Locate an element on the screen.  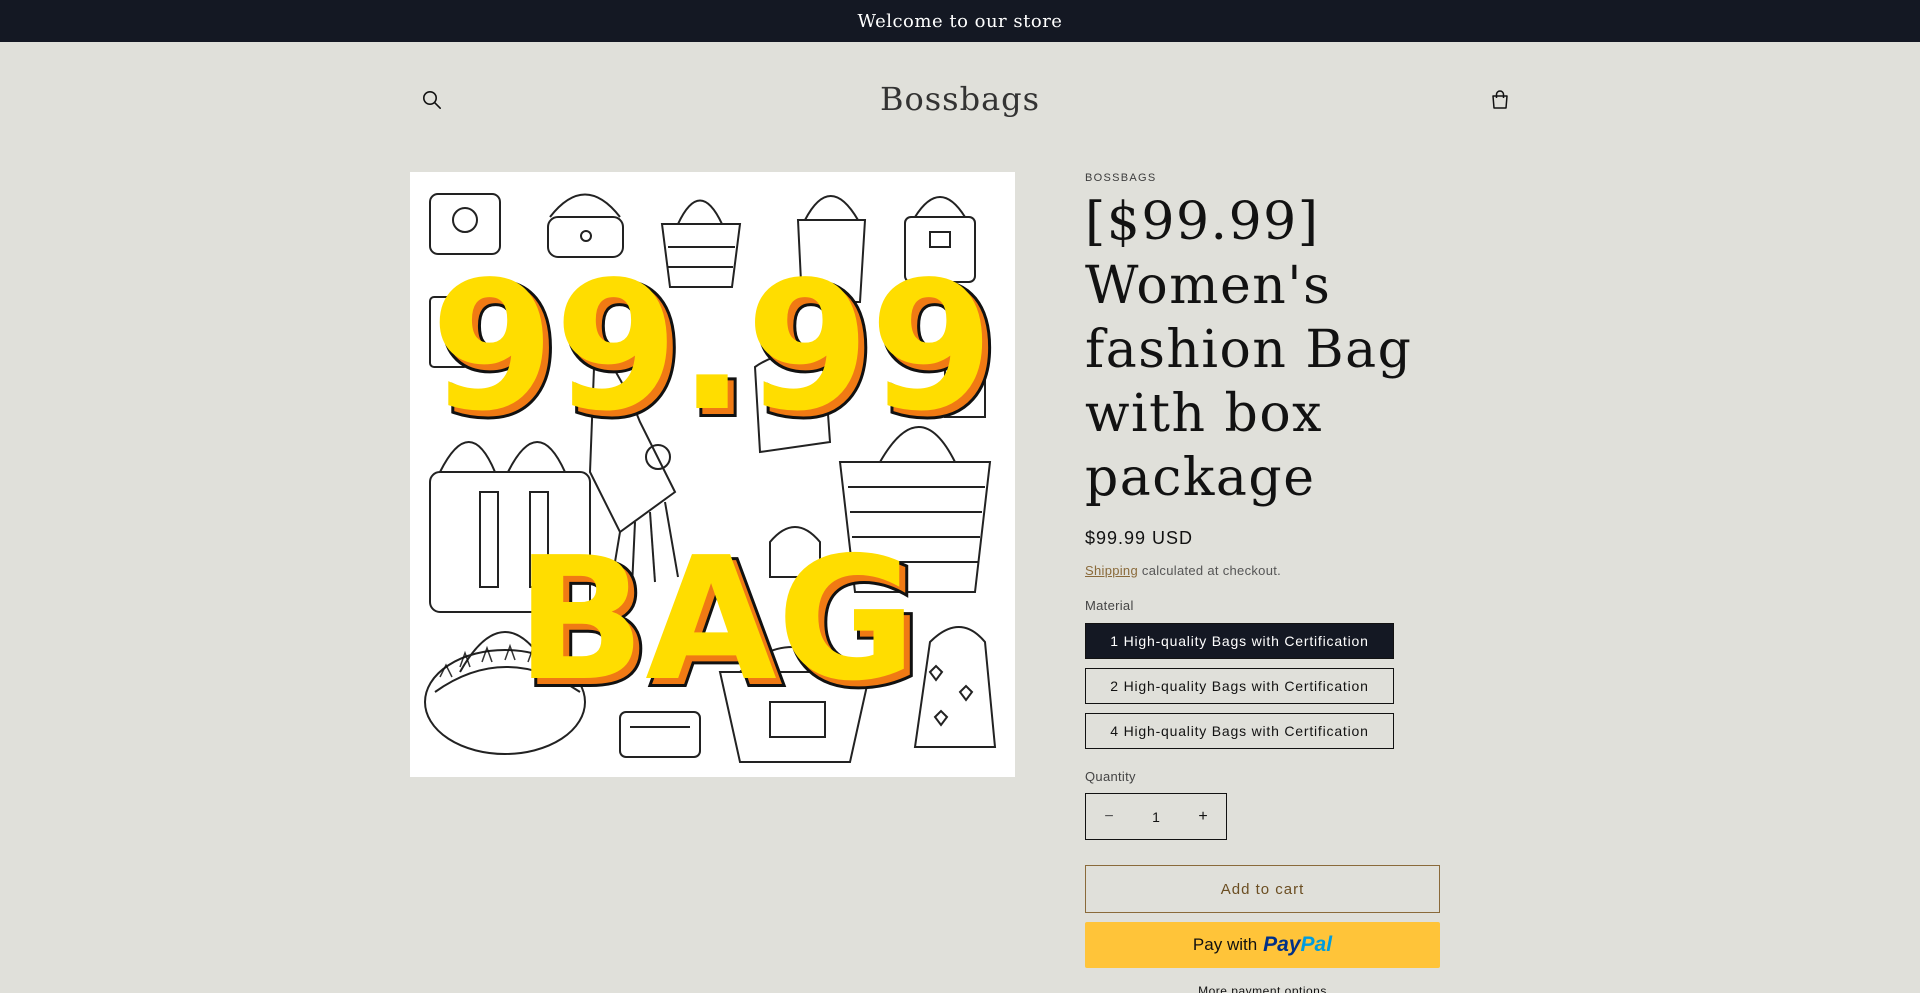
add-to-cart-button: Add to cart is located at coordinates (1262, 889).